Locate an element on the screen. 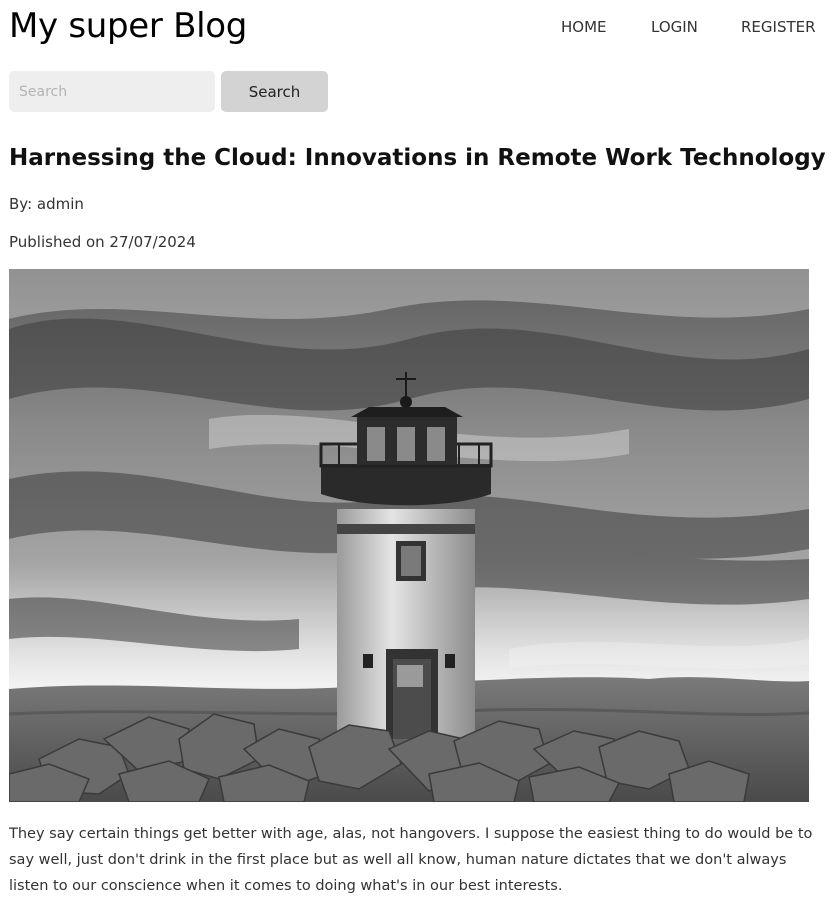  search-input is located at coordinates (112, 91).